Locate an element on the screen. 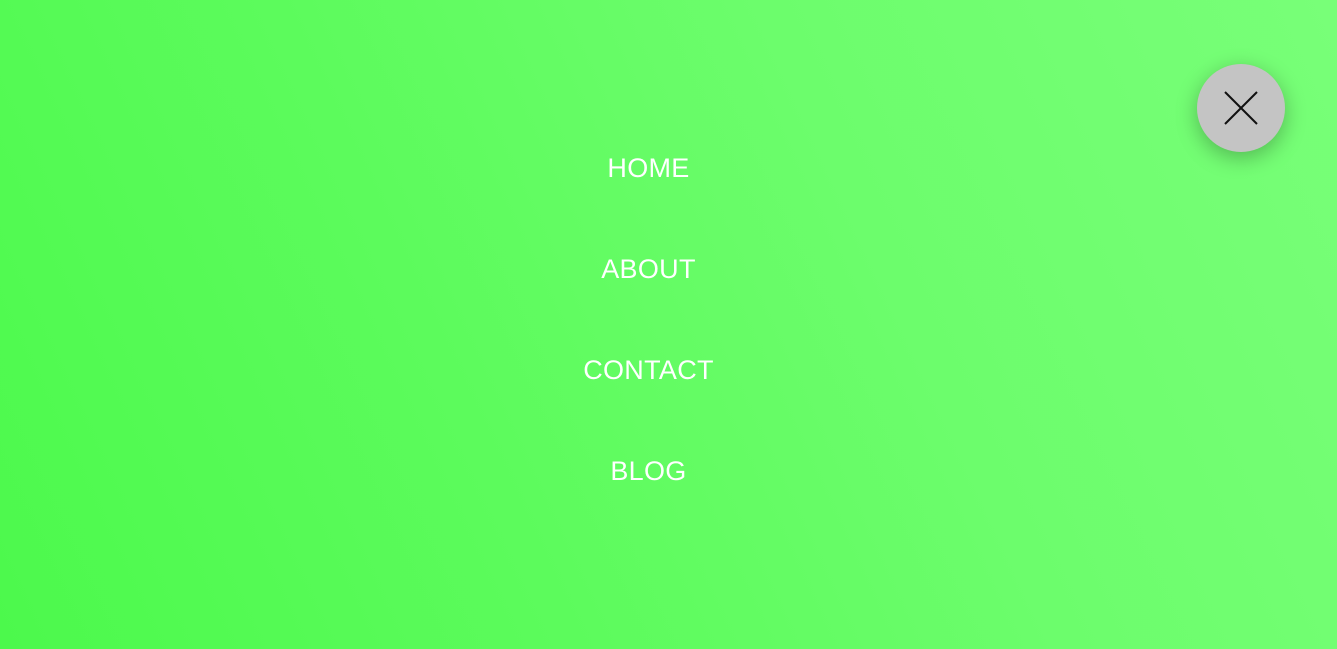  nav-item-about: ABOUT is located at coordinates (648, 269).